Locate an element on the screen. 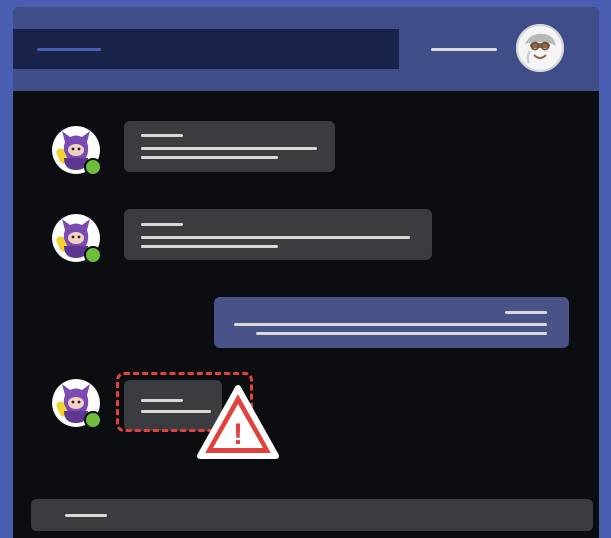 The image size is (611, 538). search-placeholder-line is located at coordinates (69, 49).